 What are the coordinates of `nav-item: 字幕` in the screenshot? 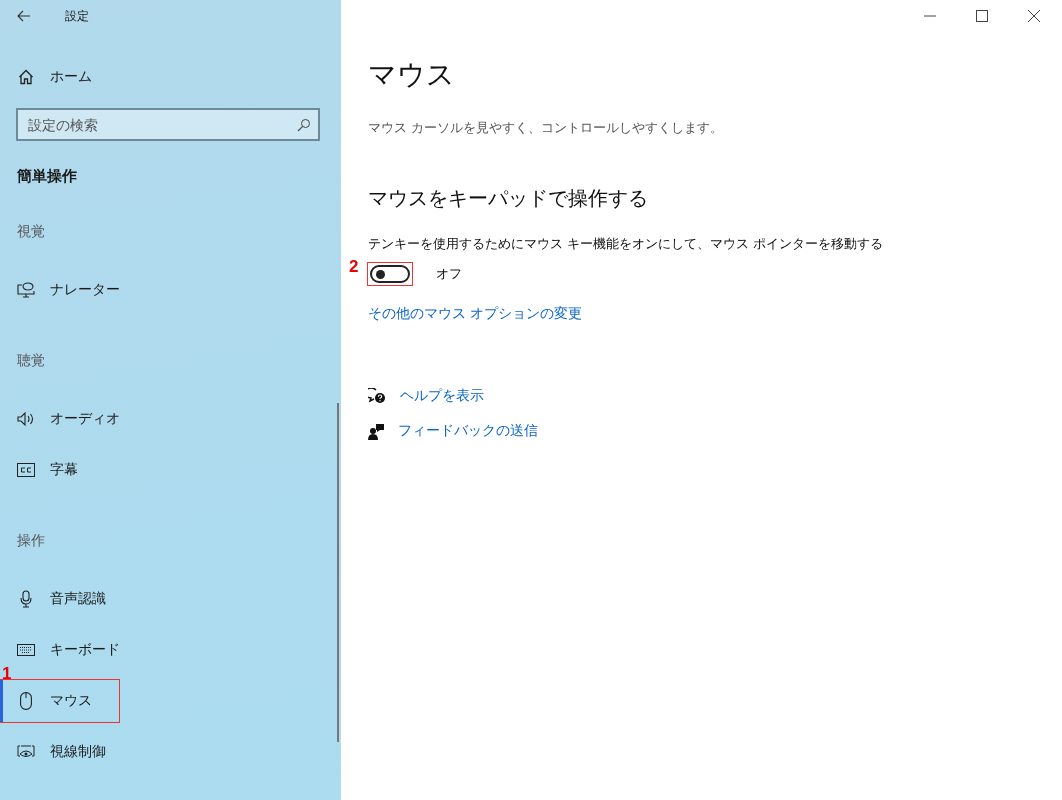 It's located at (60, 469).